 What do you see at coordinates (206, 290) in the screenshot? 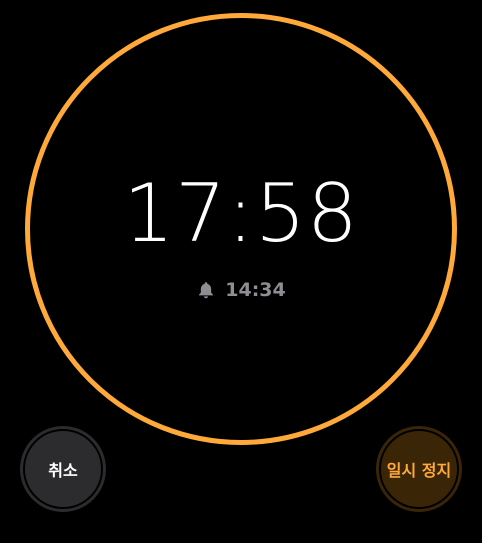
I see `bell-icon` at bounding box center [206, 290].